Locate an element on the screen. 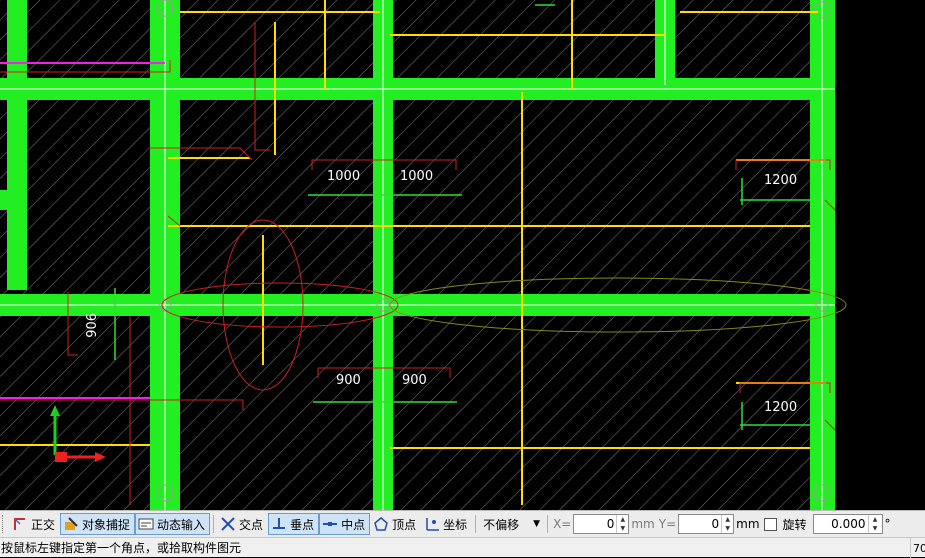  intersection-label: 交点 is located at coordinates (251, 524).